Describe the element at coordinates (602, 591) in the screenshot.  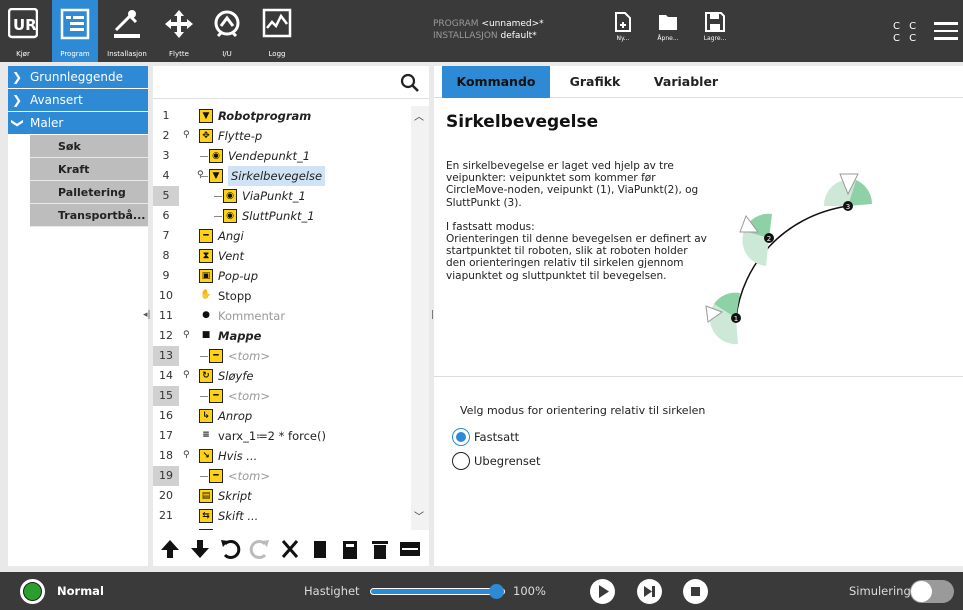
I see `play-button` at that location.